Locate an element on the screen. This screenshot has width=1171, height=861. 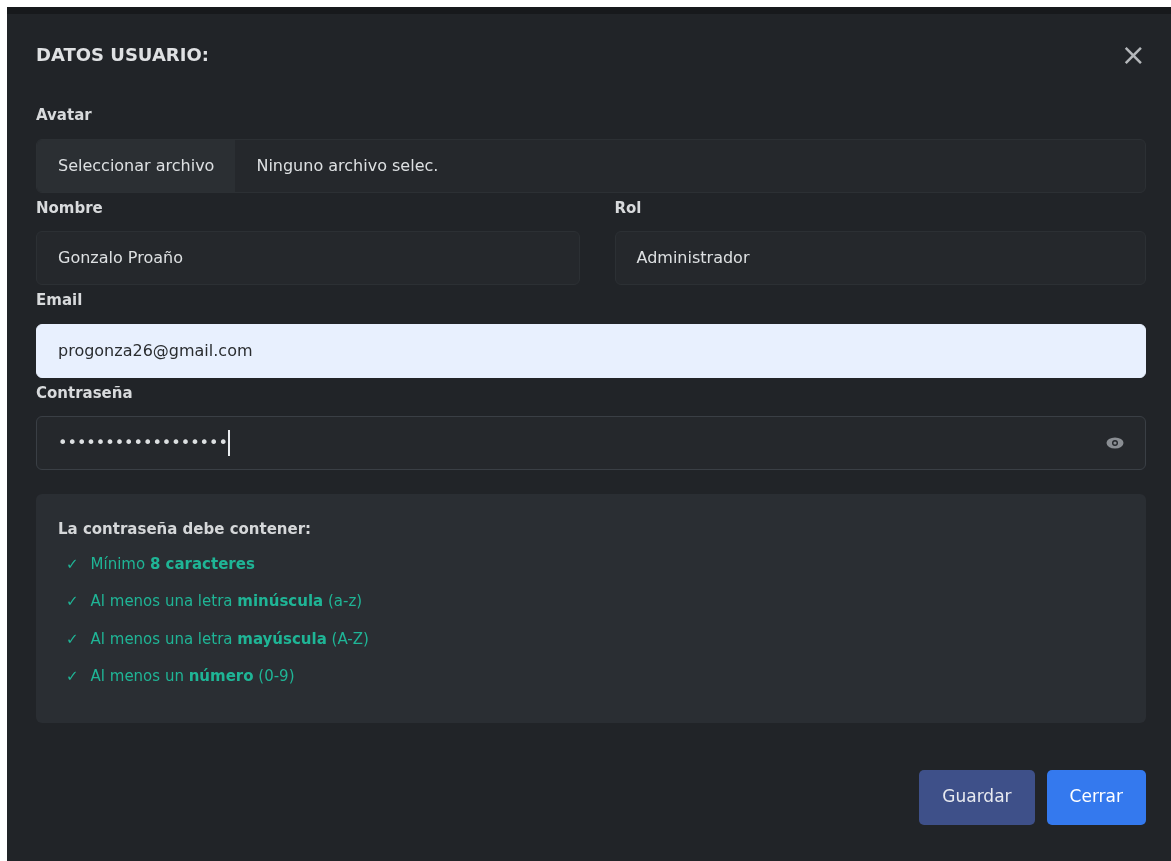
file-name: Ninguno archivo selec. is located at coordinates (347, 165).